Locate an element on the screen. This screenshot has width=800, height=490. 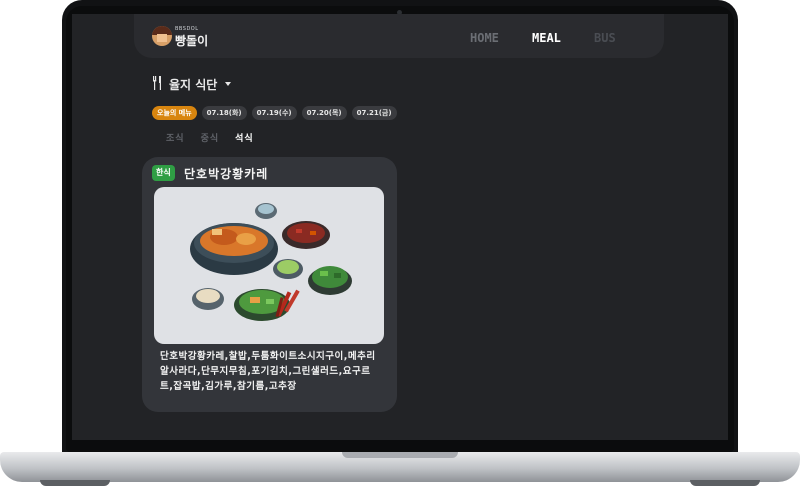
meal-tabs: 조식 중식 석식 is located at coordinates (210, 137).